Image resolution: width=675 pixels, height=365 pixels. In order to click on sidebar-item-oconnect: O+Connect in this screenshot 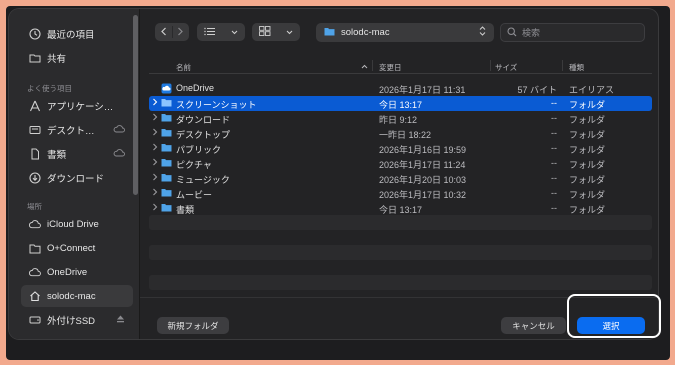, I will do `click(77, 248)`.